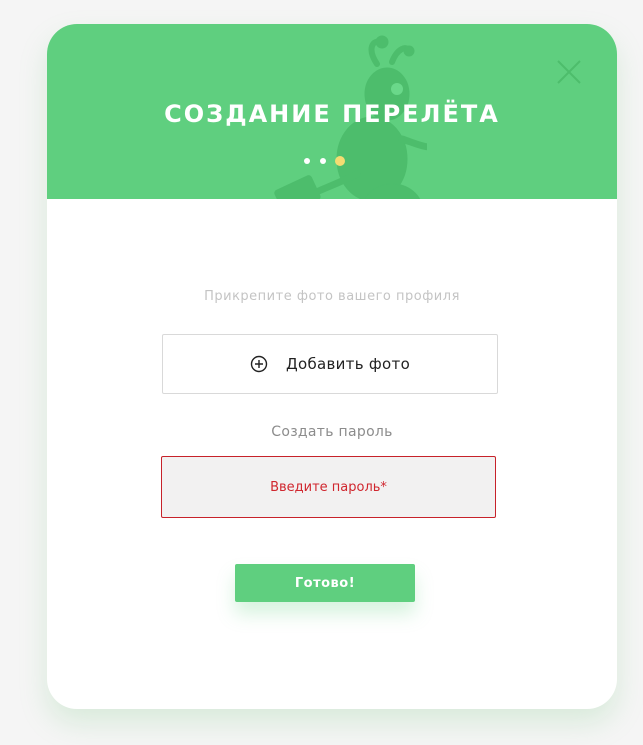 Image resolution: width=643 pixels, height=745 pixels. I want to click on password-field: Введите пароль*, so click(328, 487).